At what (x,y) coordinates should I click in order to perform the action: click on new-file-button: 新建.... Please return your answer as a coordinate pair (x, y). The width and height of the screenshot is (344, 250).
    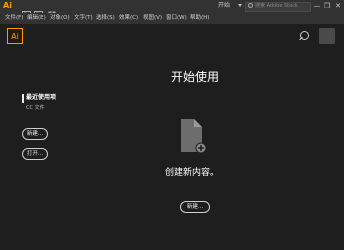
    Looking at the image, I should click on (35, 134).